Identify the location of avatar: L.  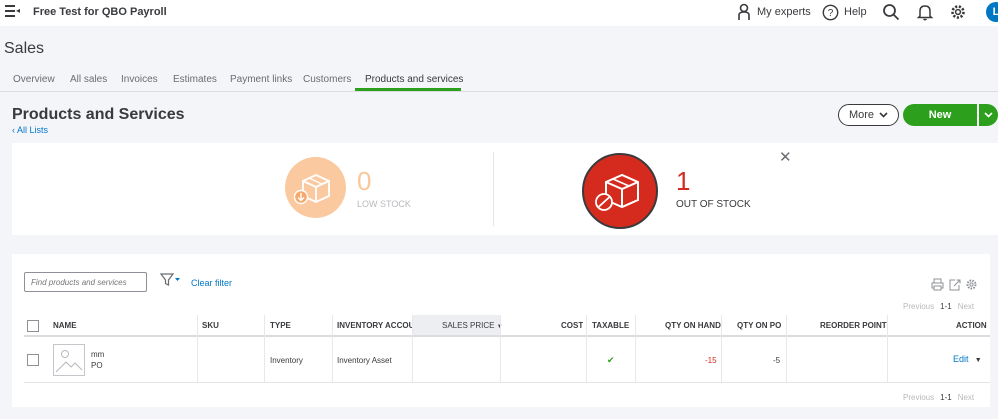
(992, 12).